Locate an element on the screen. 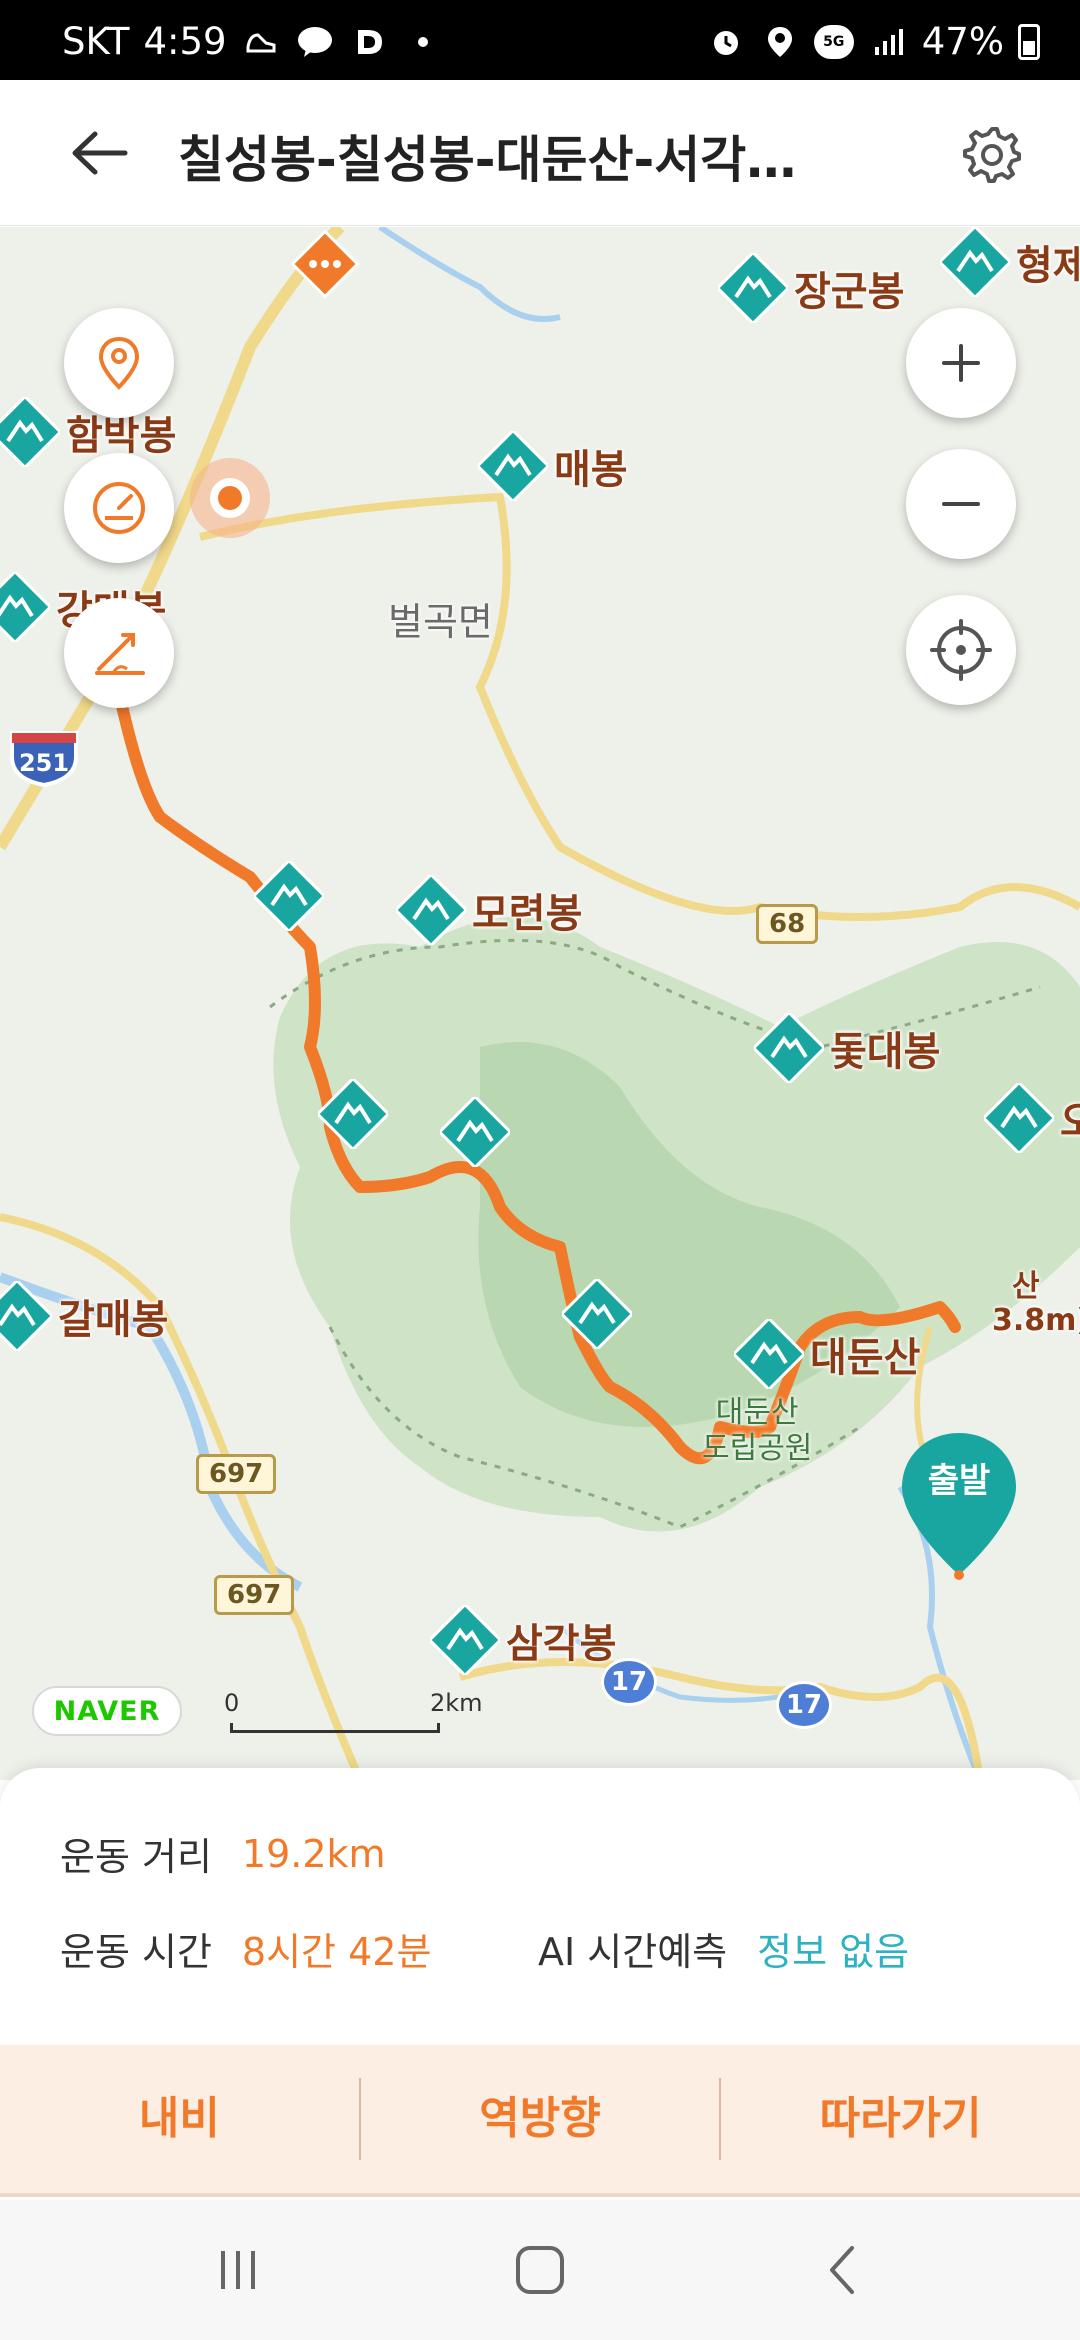  peak-marker: 삼각봉 is located at coordinates (523, 1640).